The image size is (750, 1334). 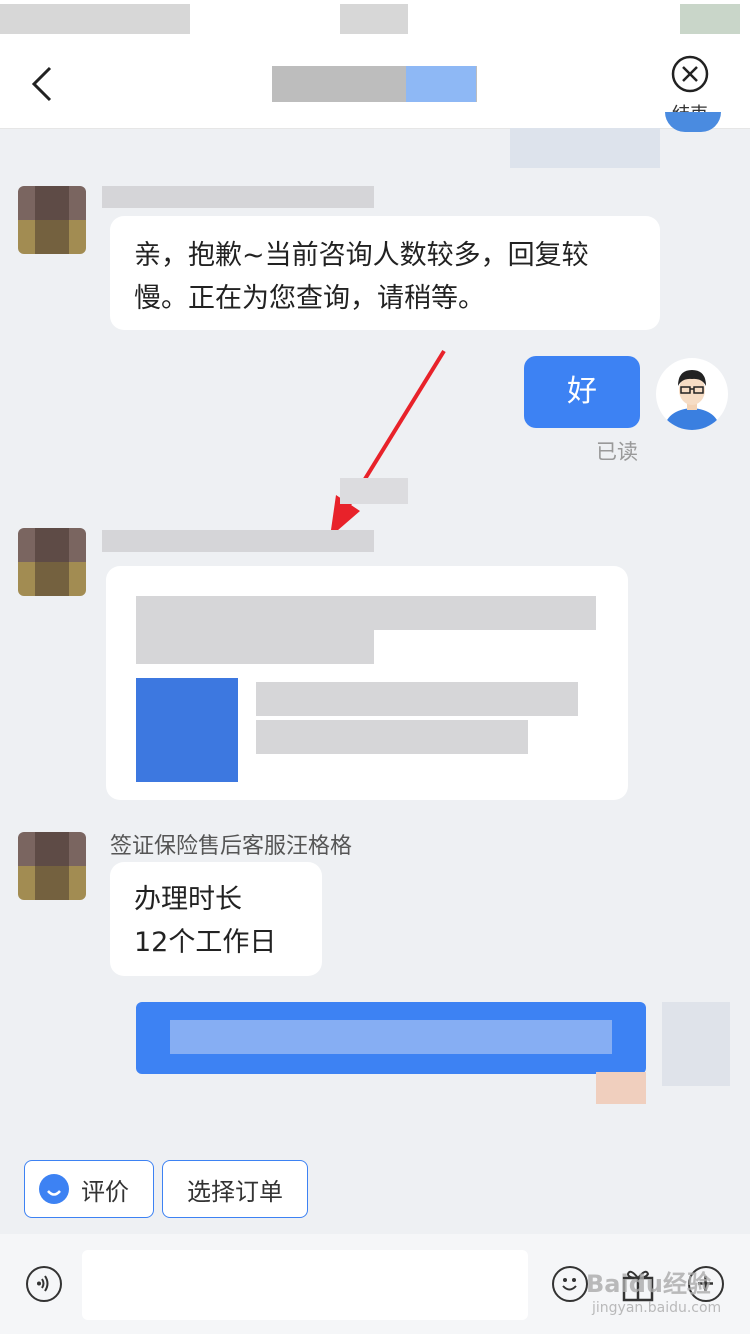 I want to click on message-line: 办理时长, so click(x=188, y=899).